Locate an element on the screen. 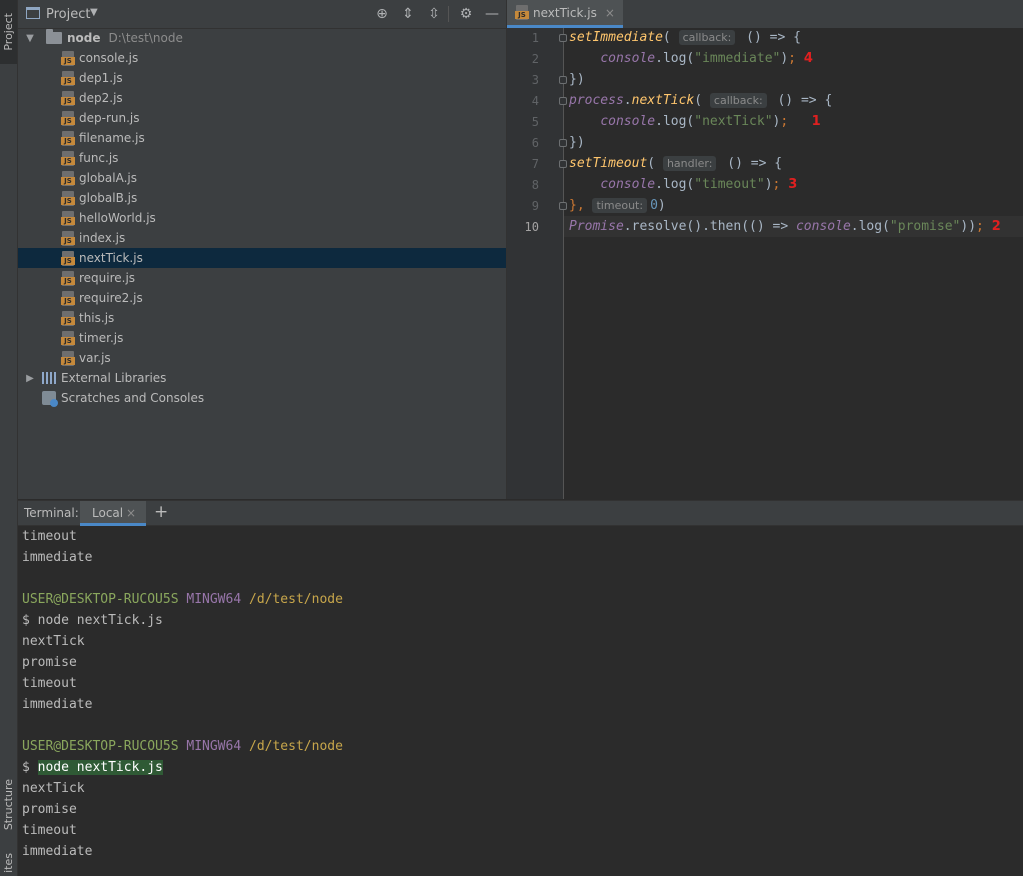 The image size is (1023, 876). line-number: 10 is located at coordinates (531, 227).